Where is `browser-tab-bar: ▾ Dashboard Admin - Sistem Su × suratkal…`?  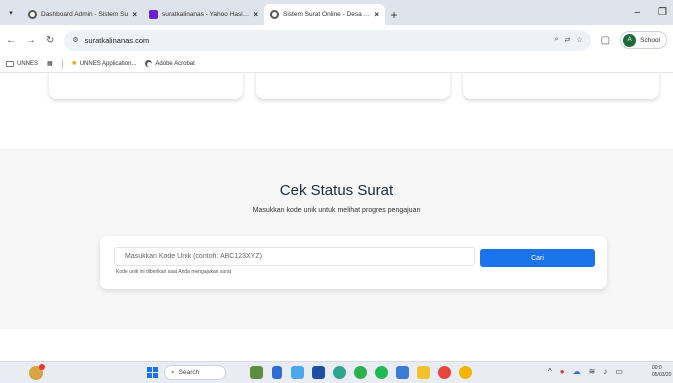
browser-tab-bar: ▾ Dashboard Admin - Sistem Su × suratkal… is located at coordinates (336, 12).